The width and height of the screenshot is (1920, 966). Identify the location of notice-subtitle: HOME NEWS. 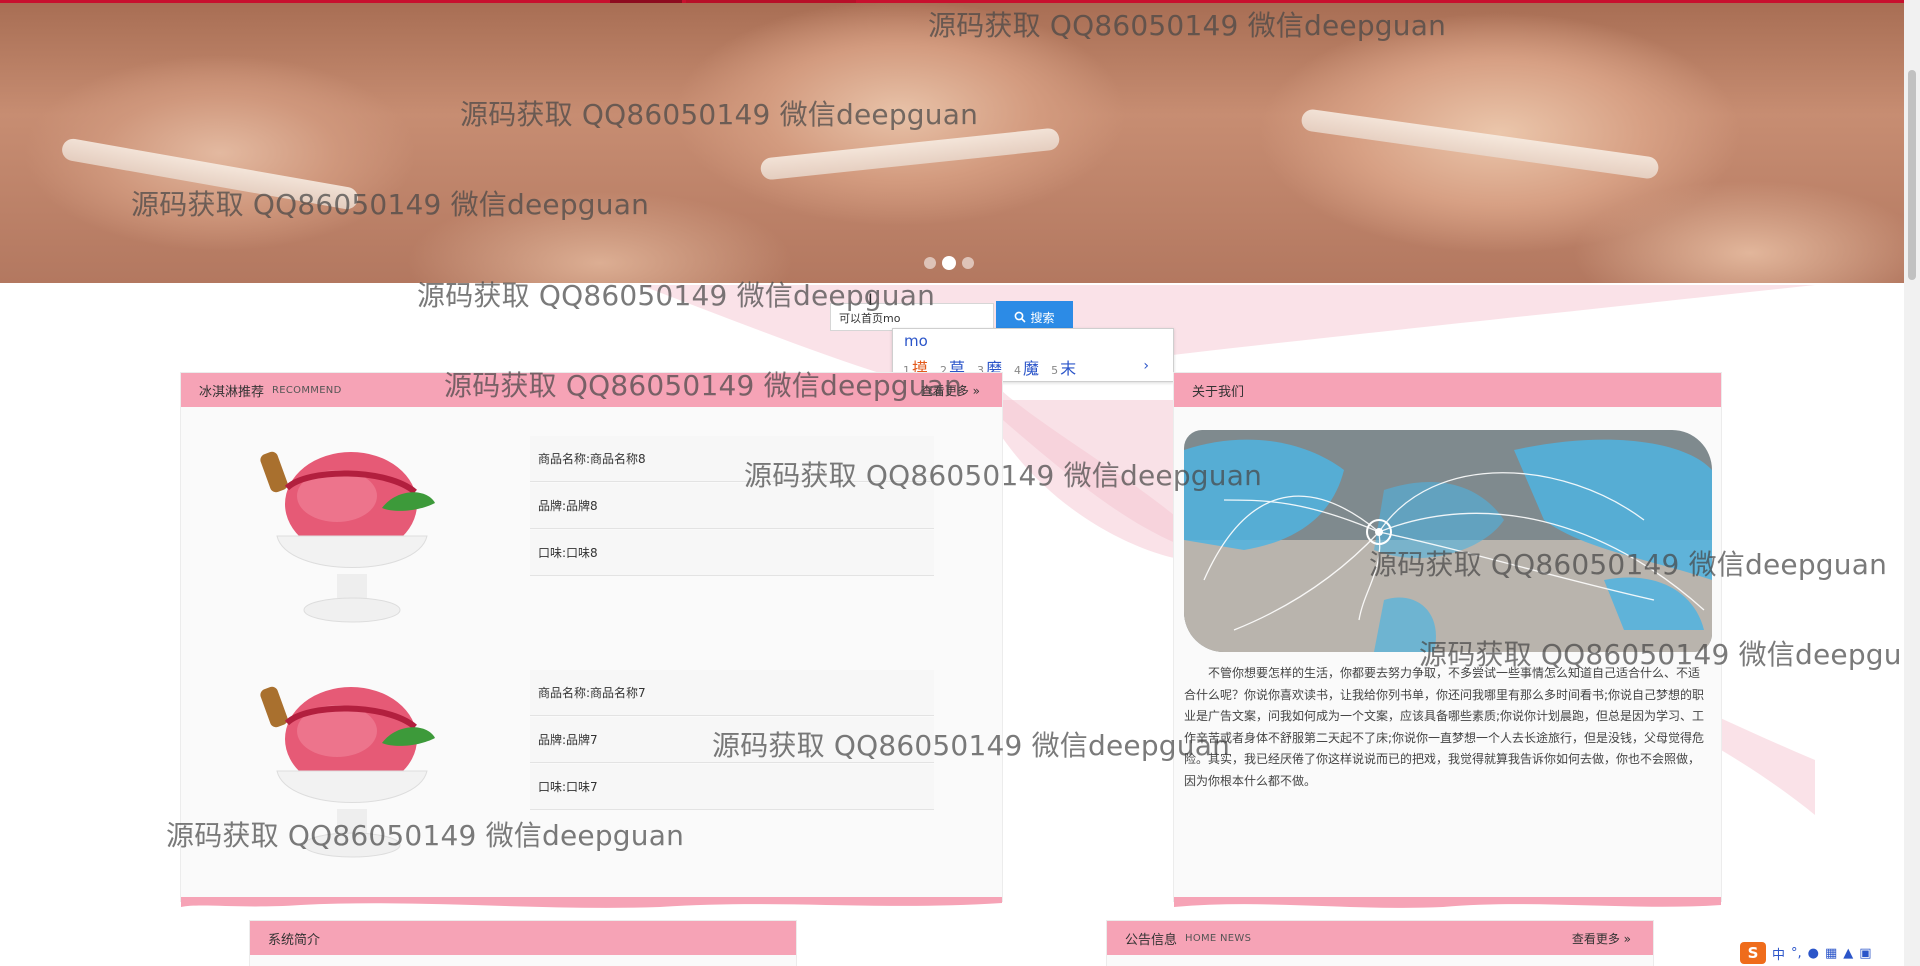
(1218, 938).